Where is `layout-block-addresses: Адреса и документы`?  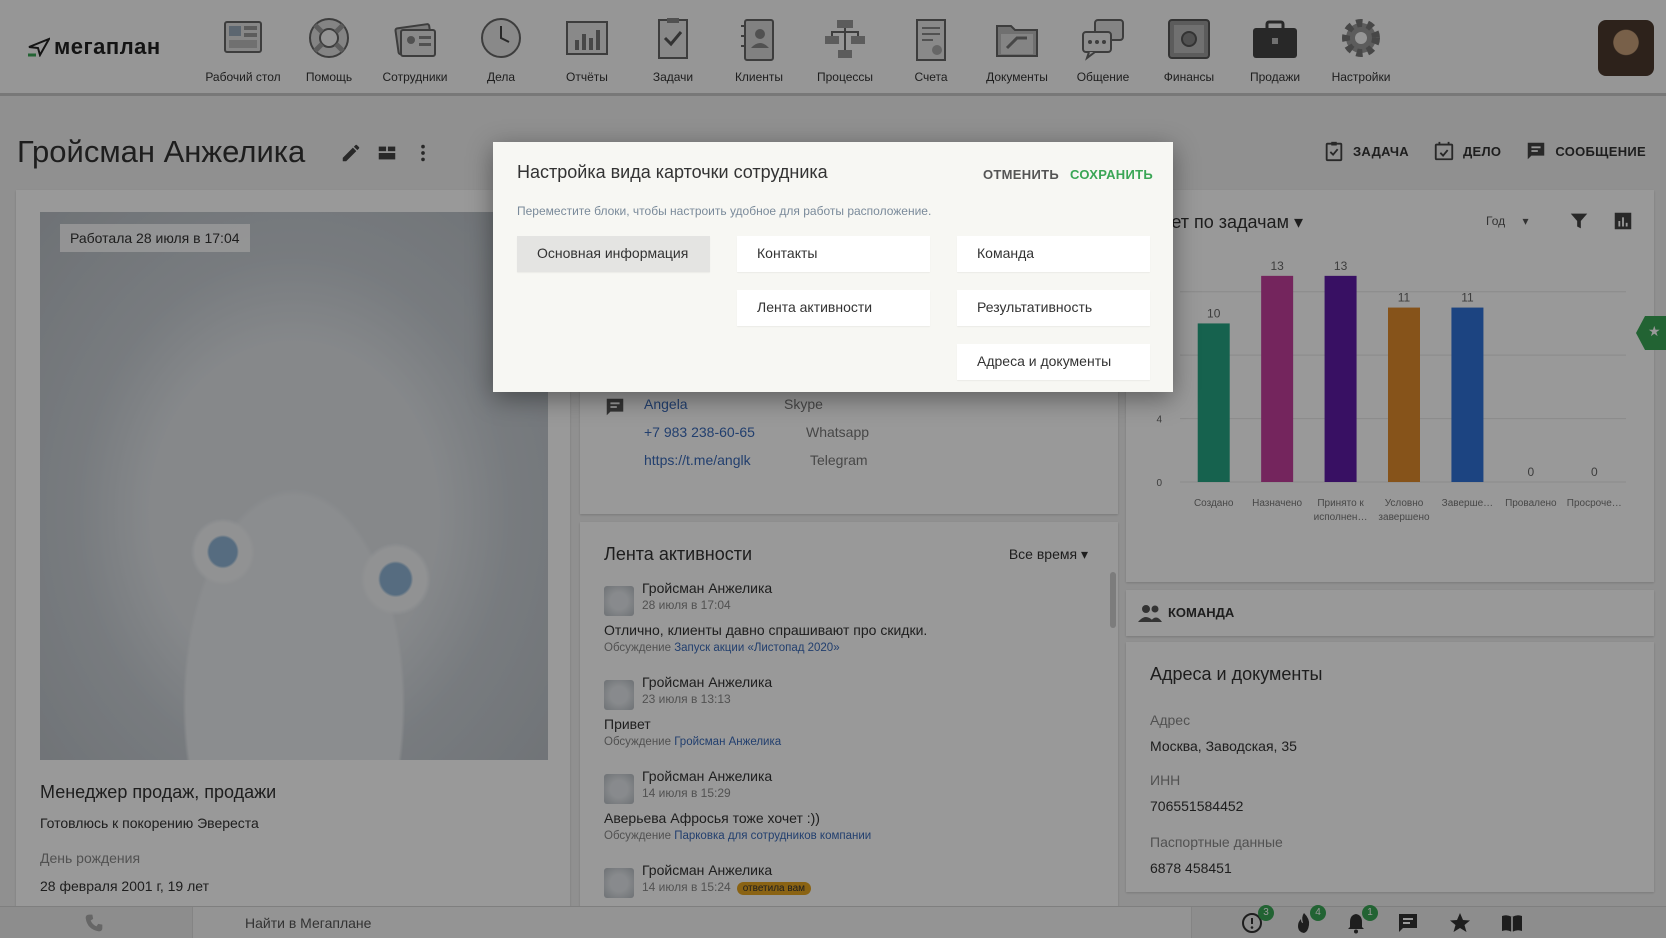 layout-block-addresses: Адреса и документы is located at coordinates (1053, 362).